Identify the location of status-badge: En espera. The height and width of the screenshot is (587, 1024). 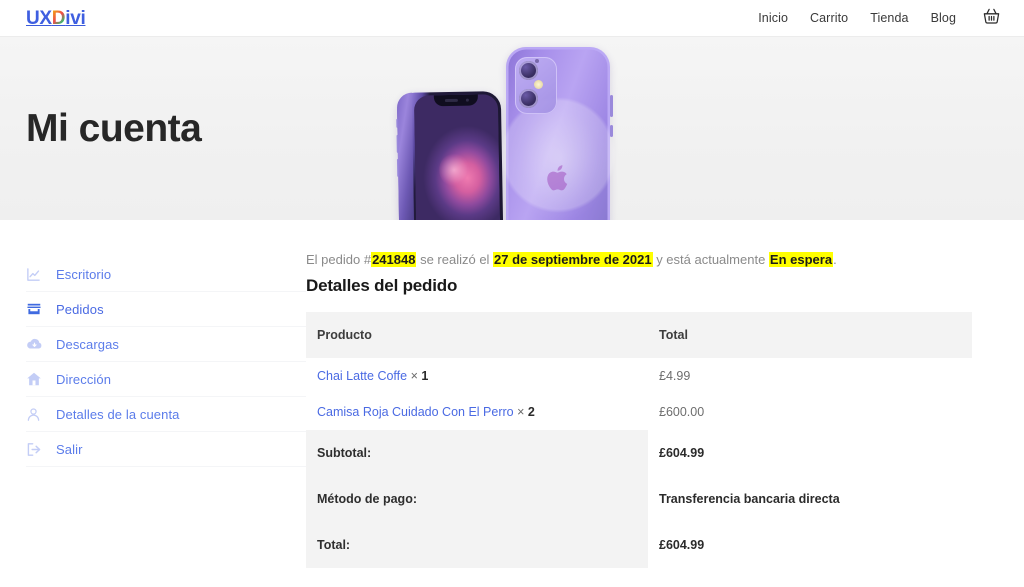
(801, 259).